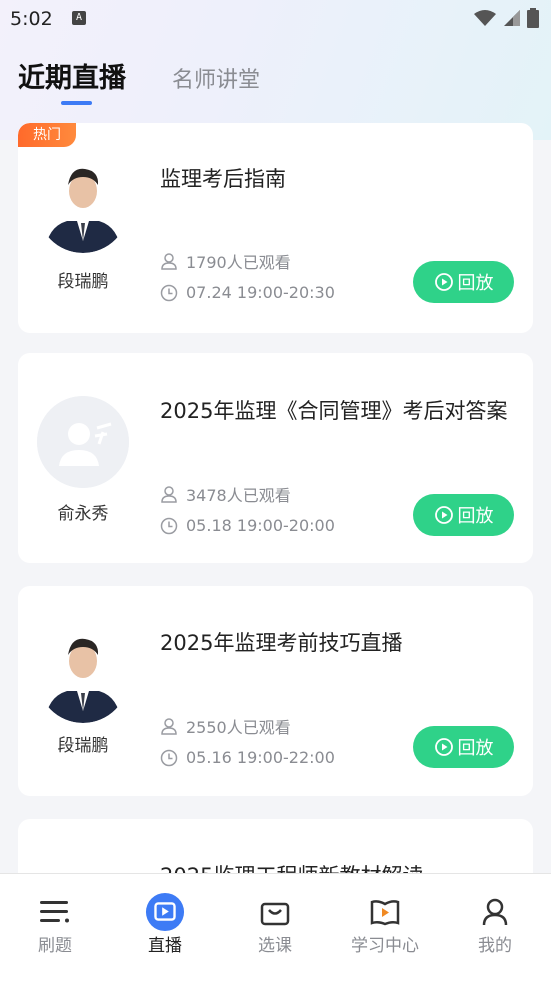  I want to click on shop-bag-icon, so click(275, 912).